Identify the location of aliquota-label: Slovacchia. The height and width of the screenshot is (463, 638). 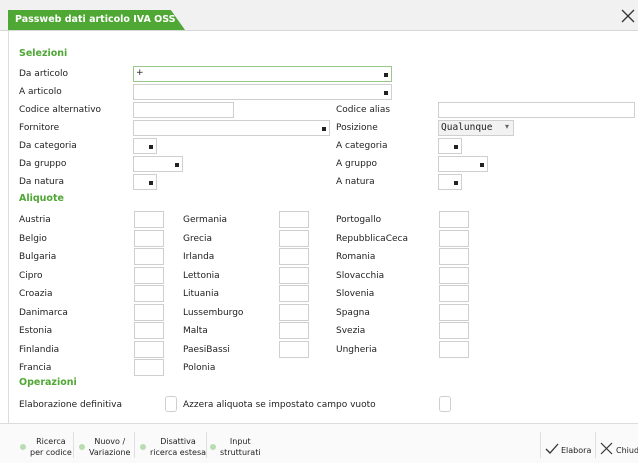
(360, 276).